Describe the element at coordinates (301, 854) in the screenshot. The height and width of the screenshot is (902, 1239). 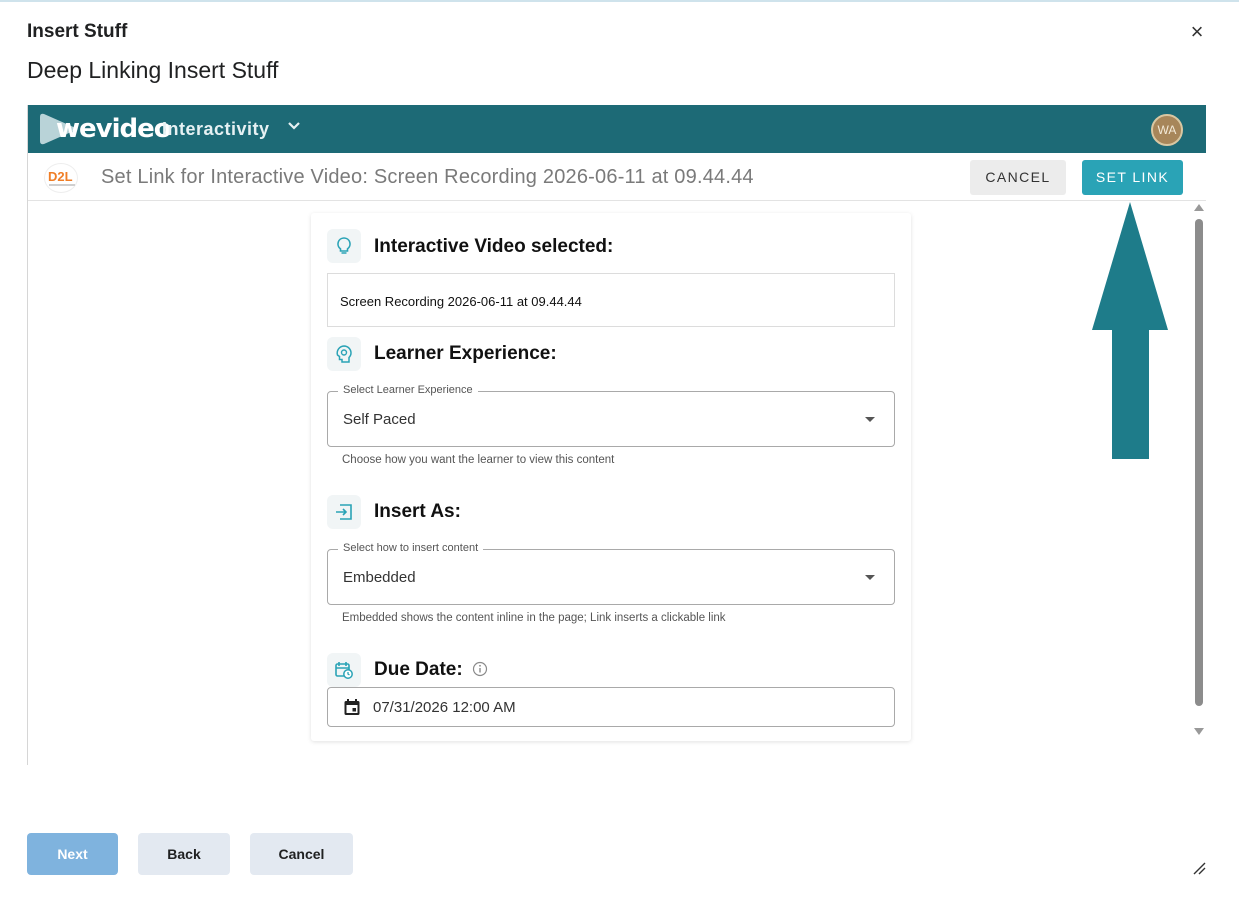
I see `cancel-button: Cancel` at that location.